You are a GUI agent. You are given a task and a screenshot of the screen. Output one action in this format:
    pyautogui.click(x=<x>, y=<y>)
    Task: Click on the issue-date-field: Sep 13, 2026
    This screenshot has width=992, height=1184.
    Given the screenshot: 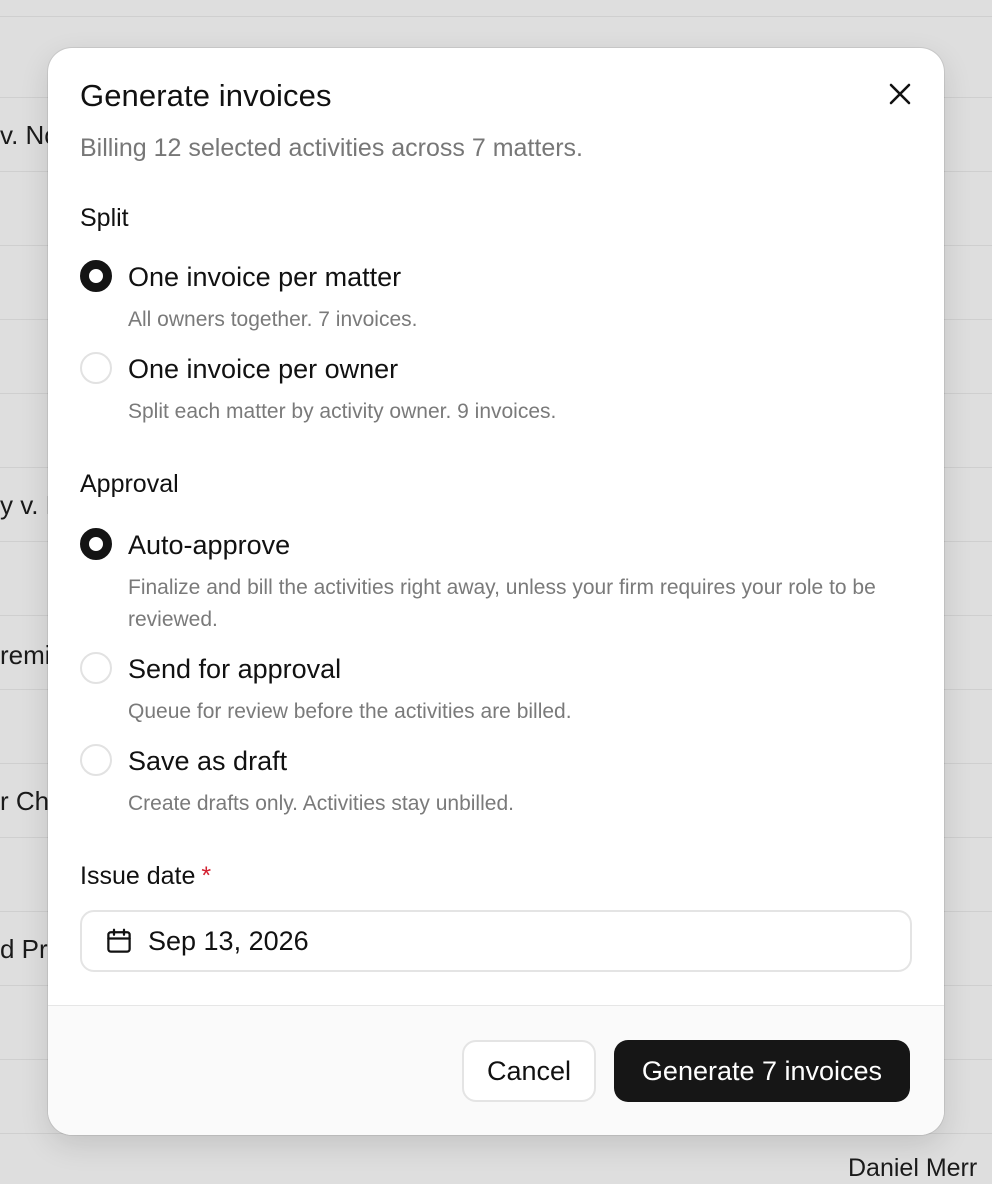 What is the action you would take?
    pyautogui.click(x=496, y=941)
    